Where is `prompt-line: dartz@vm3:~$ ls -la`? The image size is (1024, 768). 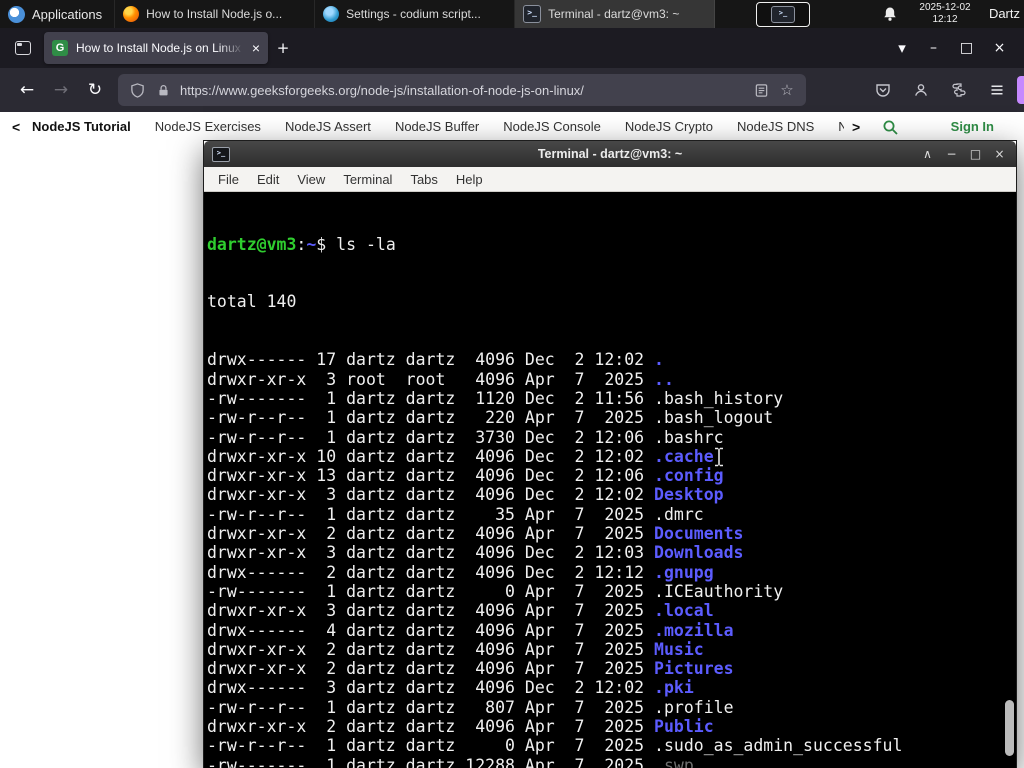 prompt-line: dartz@vm3:~$ ls -la is located at coordinates (611, 244).